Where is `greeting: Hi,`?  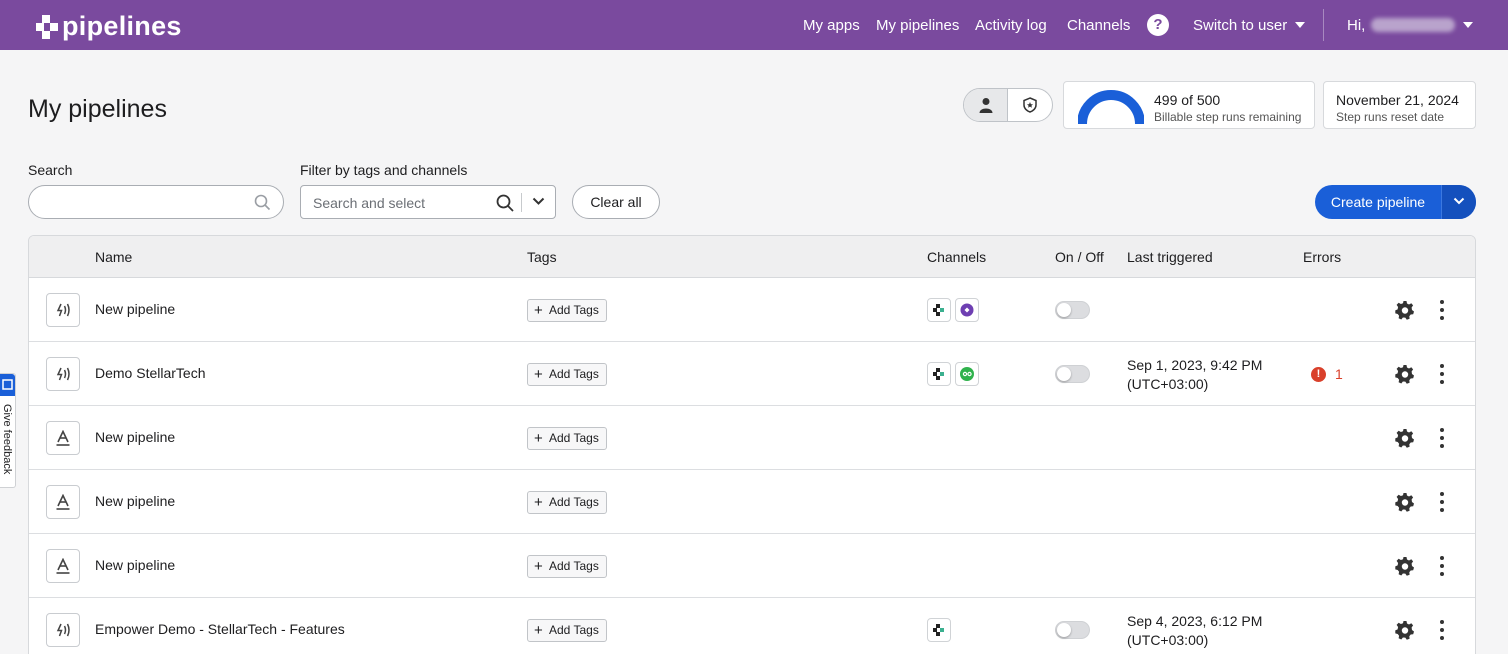 greeting: Hi, is located at coordinates (1356, 25).